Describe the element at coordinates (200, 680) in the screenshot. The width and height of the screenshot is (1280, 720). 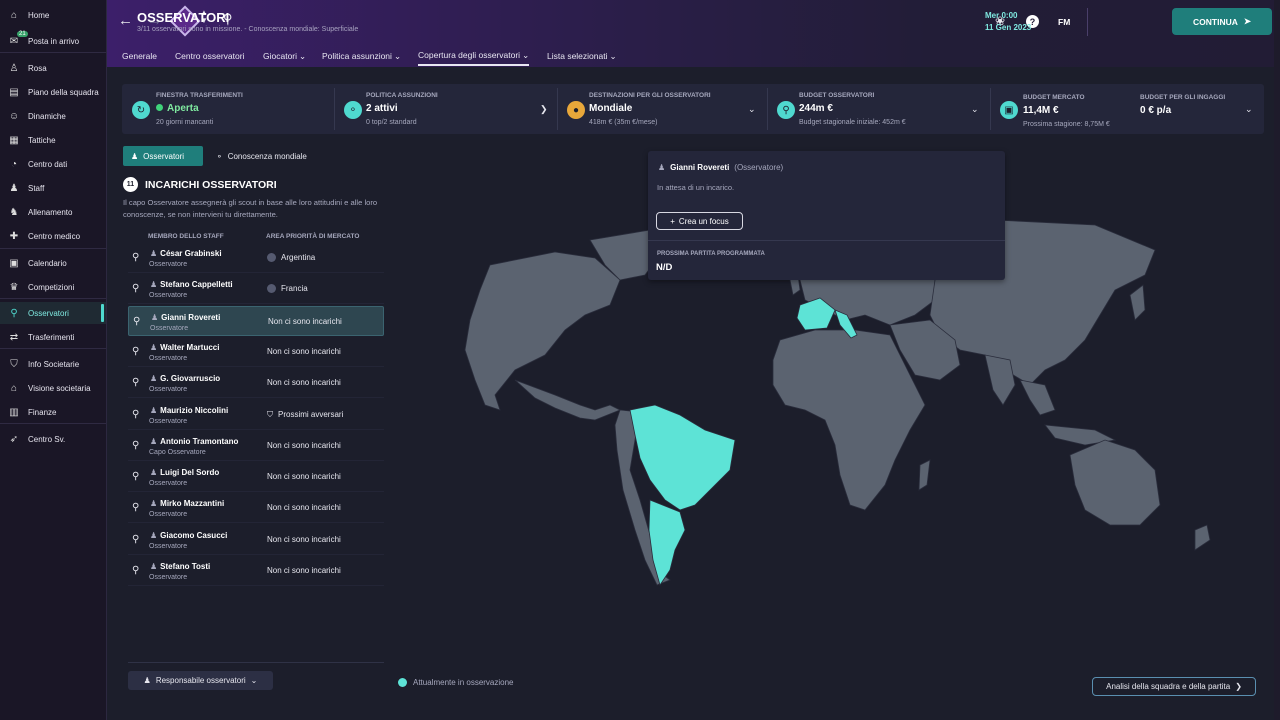
I see `responsible-scouts-button: ♟ Responsabile osservatori ⌄` at that location.